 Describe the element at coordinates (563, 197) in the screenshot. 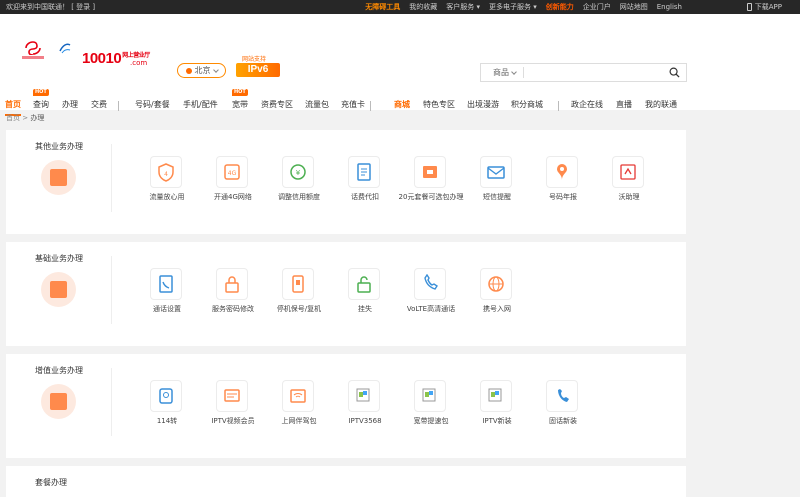

I see `service-label: 号码年报` at that location.